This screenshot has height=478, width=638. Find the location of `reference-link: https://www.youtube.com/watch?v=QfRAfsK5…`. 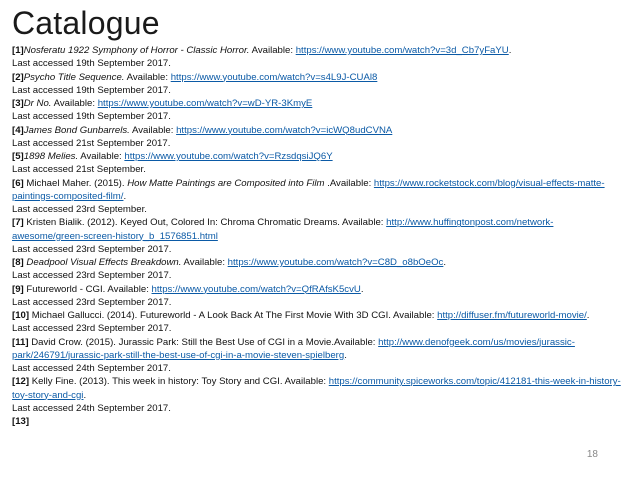

reference-link: https://www.youtube.com/watch?v=QfRAfsK5… is located at coordinates (256, 289).